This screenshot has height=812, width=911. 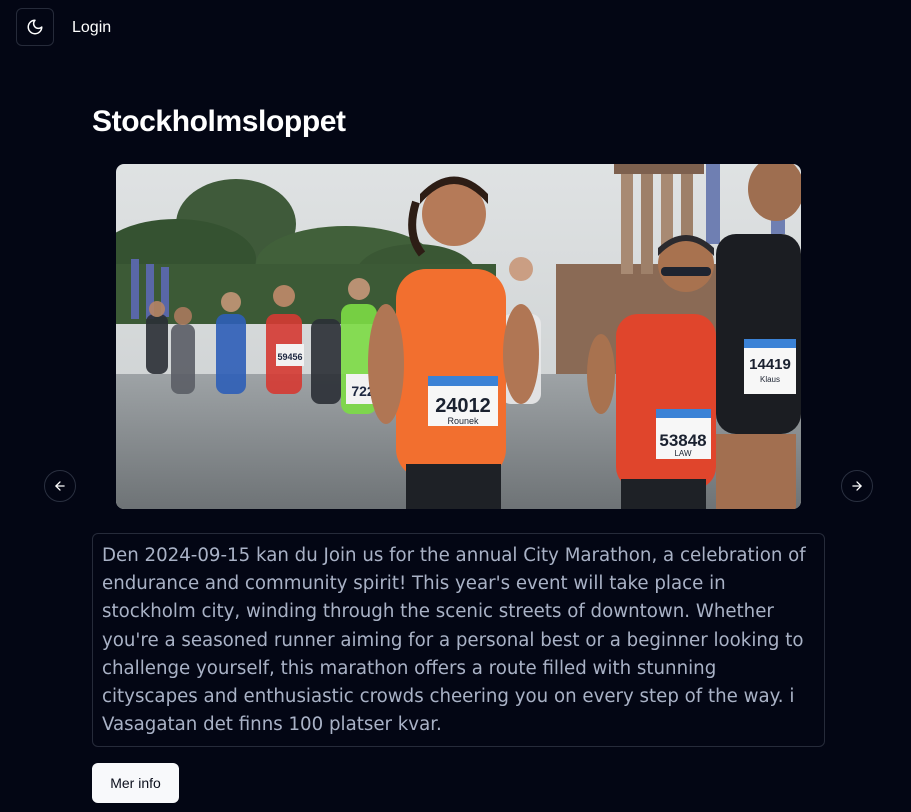 What do you see at coordinates (135, 783) in the screenshot?
I see `more-info-button: Mer info` at bounding box center [135, 783].